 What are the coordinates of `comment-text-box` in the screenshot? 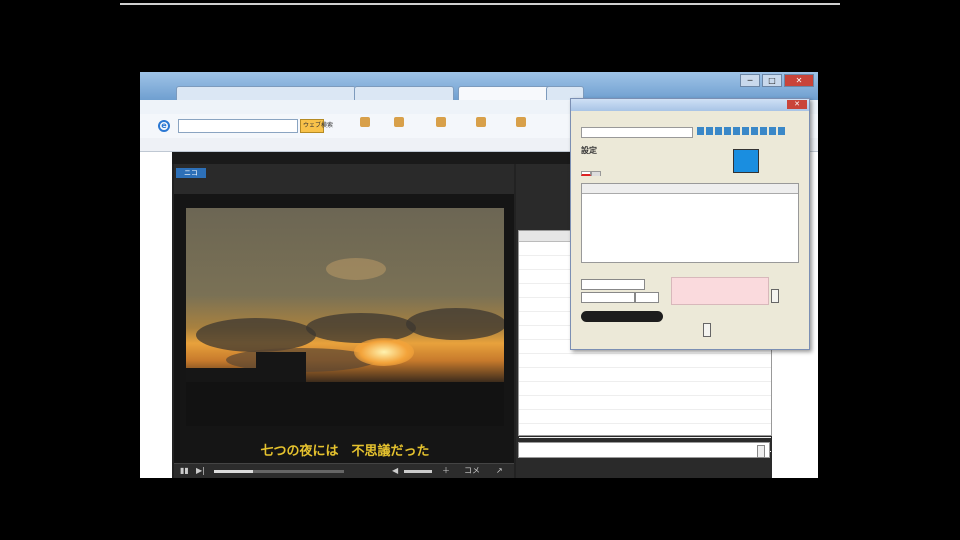 It's located at (720, 291).